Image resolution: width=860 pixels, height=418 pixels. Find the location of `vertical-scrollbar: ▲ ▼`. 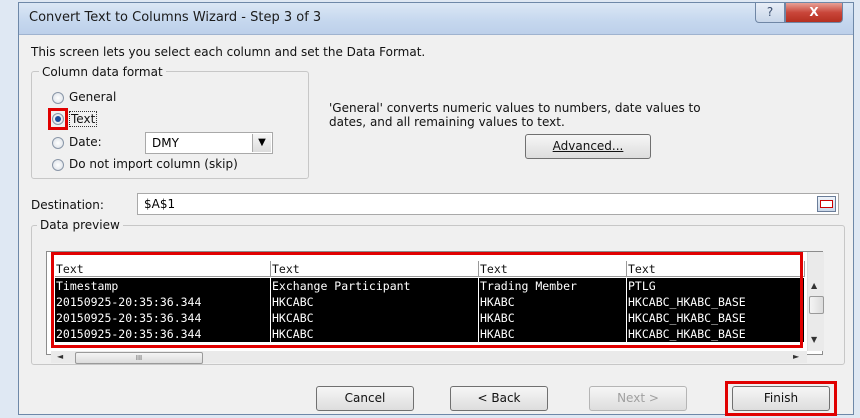

vertical-scrollbar: ▲ ▼ is located at coordinates (815, 301).